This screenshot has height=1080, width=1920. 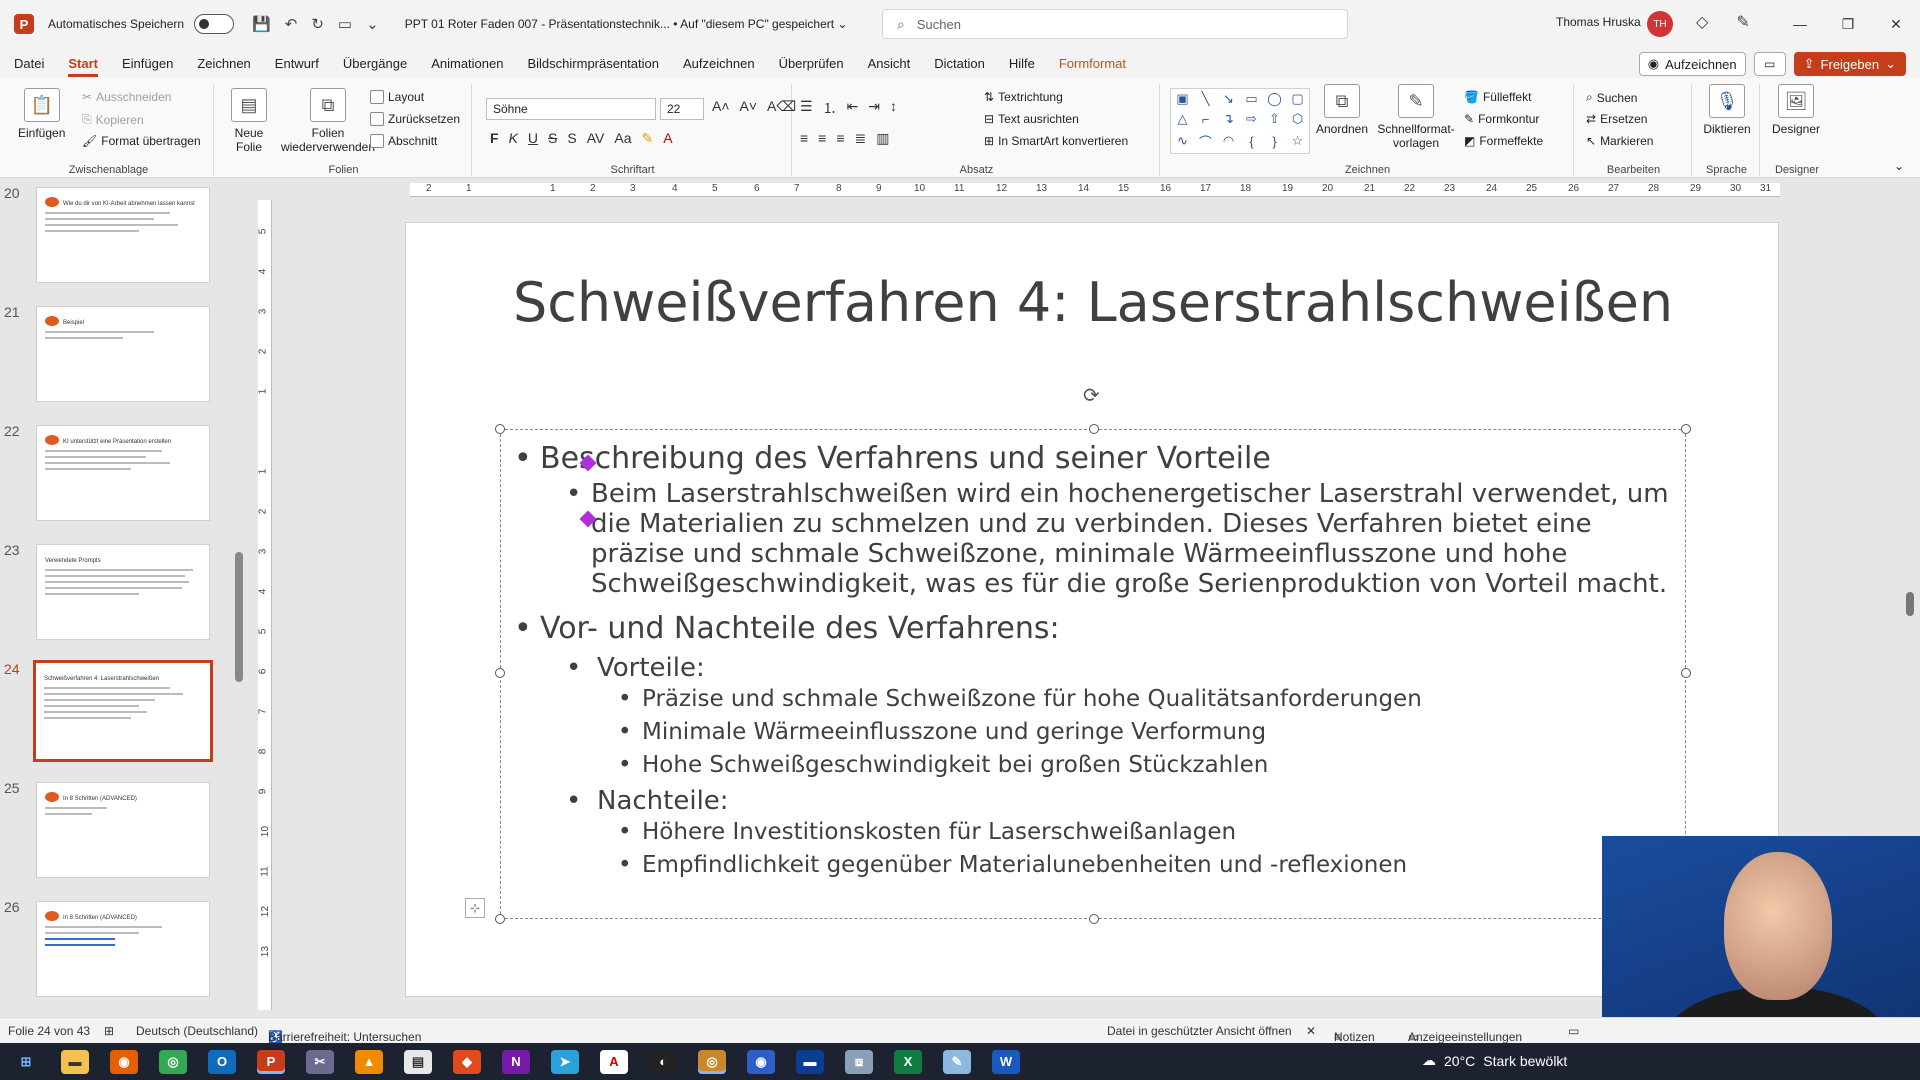 What do you see at coordinates (1274, 119) in the screenshot?
I see `up-arrow-shape-icon: ⇧` at bounding box center [1274, 119].